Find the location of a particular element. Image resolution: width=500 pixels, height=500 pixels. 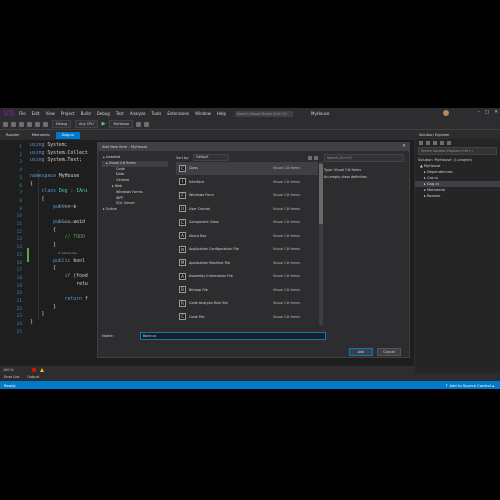

close-icon: ✕ is located at coordinates (496, 112).